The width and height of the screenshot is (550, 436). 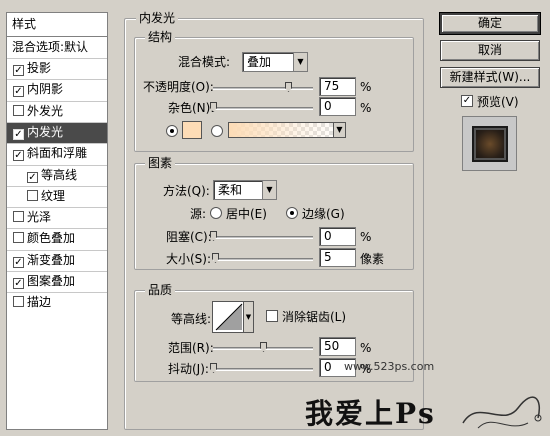 I want to click on contour-picker: ▼, so click(x=233, y=317).